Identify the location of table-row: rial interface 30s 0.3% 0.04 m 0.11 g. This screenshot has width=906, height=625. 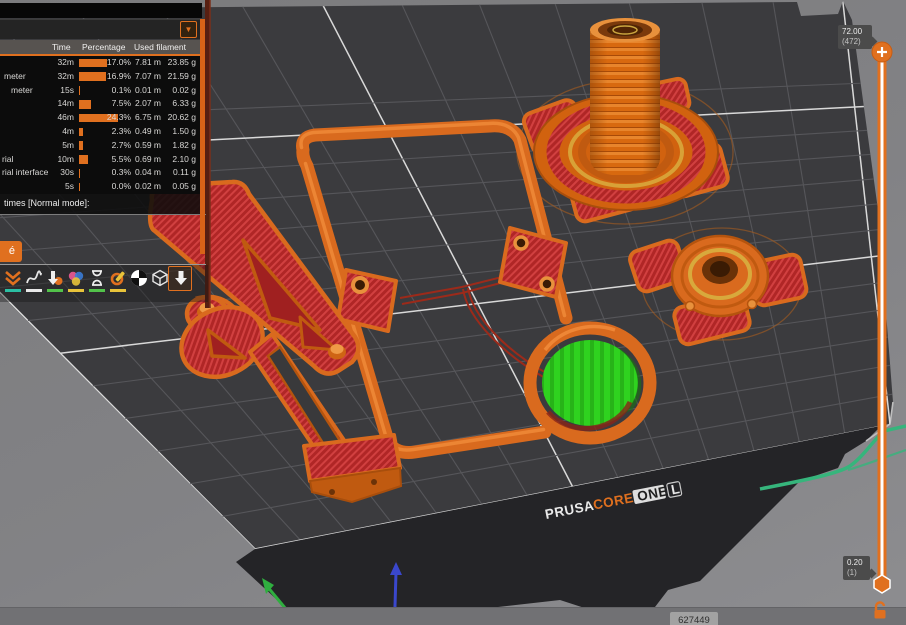
(101, 173).